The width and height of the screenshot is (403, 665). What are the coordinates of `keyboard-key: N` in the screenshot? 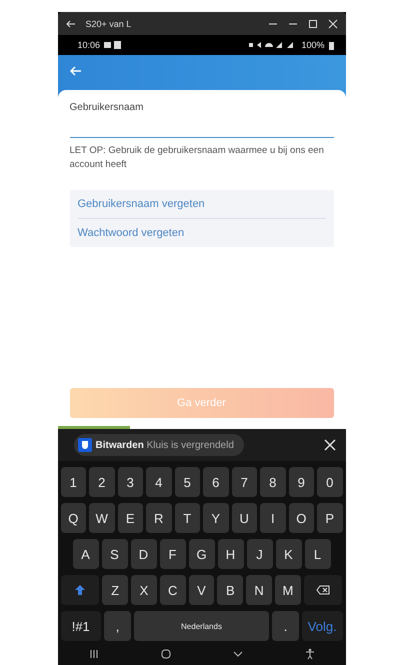 It's located at (259, 590).